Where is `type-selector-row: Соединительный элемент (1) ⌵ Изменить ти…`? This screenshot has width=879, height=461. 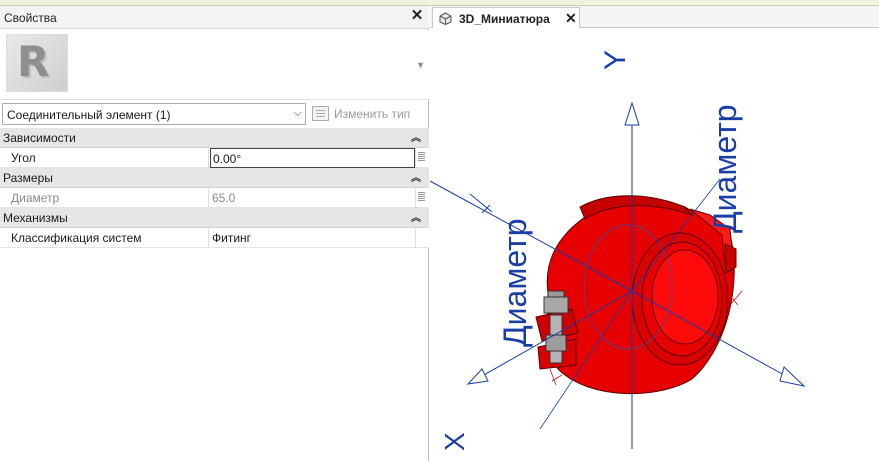 type-selector-row: Соединительный элемент (1) ⌵ Изменить ти… is located at coordinates (214, 115).